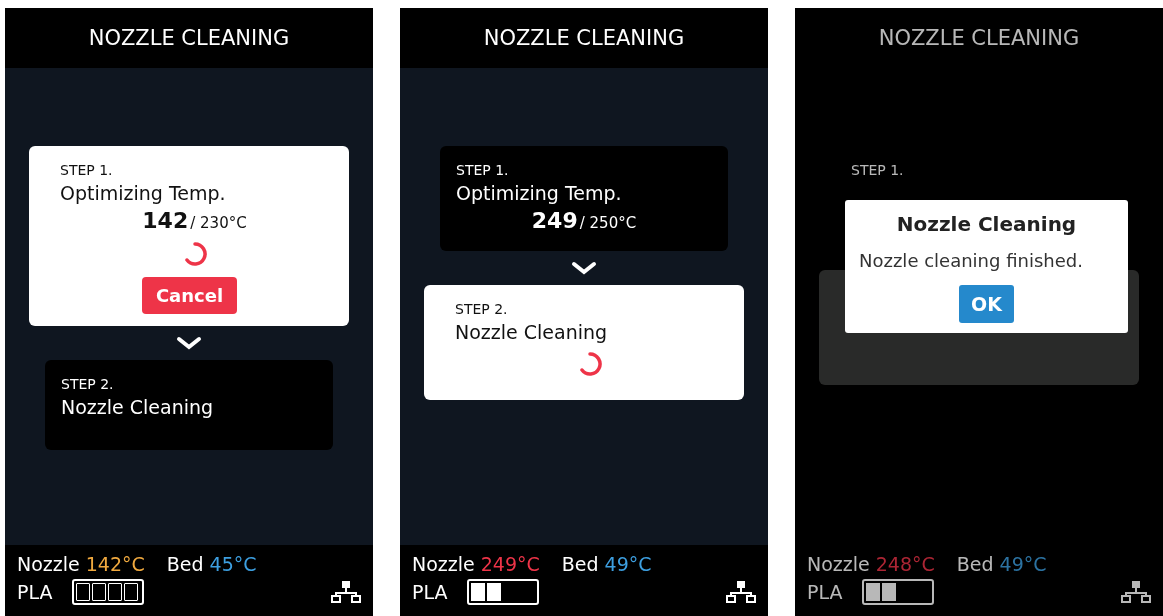 This screenshot has height=616, width=1163. I want to click on target-temperature: / 250°C, so click(608, 223).